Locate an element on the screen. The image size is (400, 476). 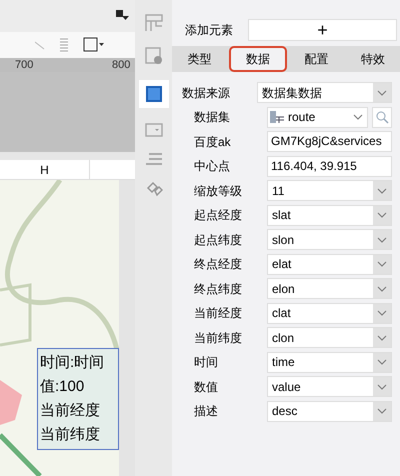
field-label: 数值 is located at coordinates (206, 387).